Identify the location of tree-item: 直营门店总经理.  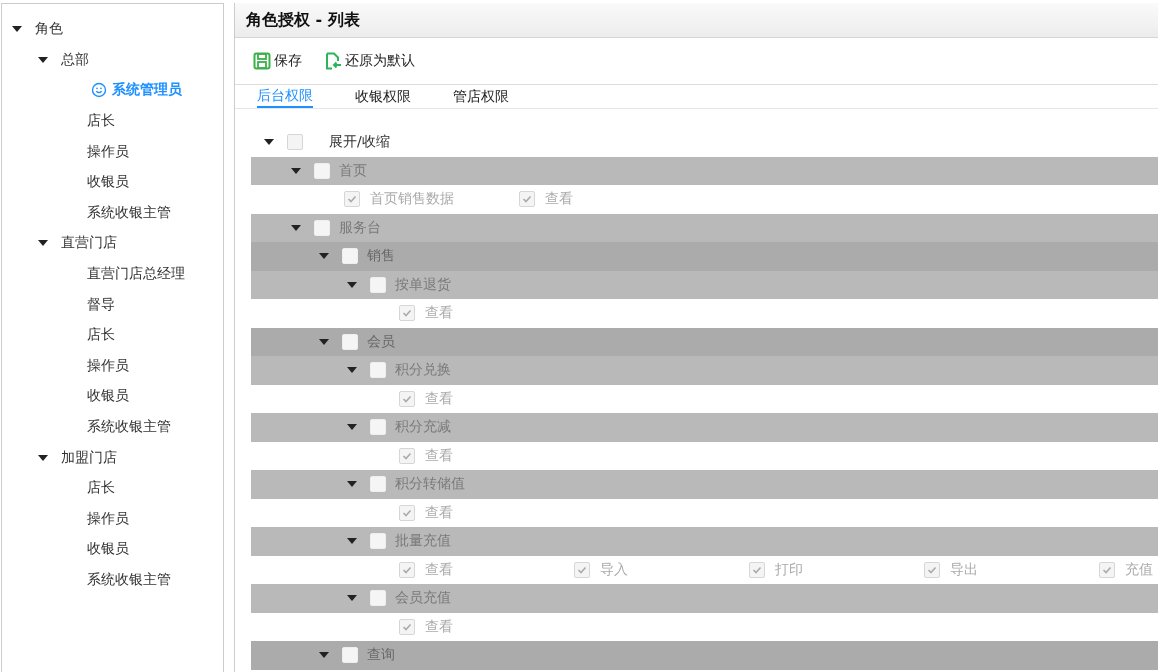
(136, 274).